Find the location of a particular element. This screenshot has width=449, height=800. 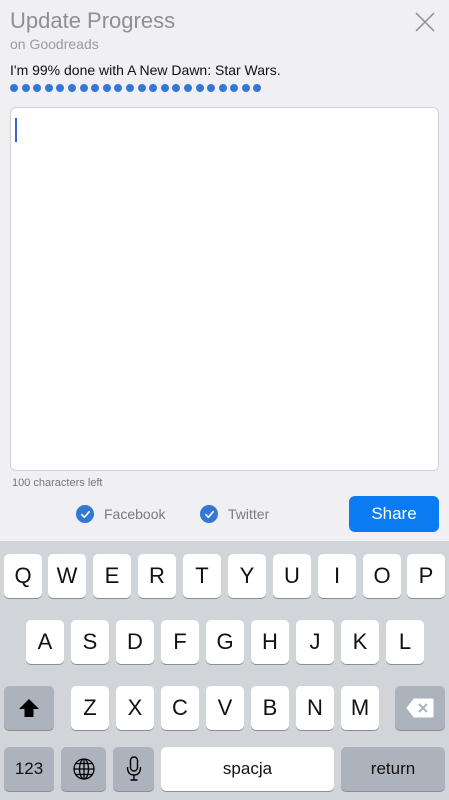

key-c: C is located at coordinates (180, 708).